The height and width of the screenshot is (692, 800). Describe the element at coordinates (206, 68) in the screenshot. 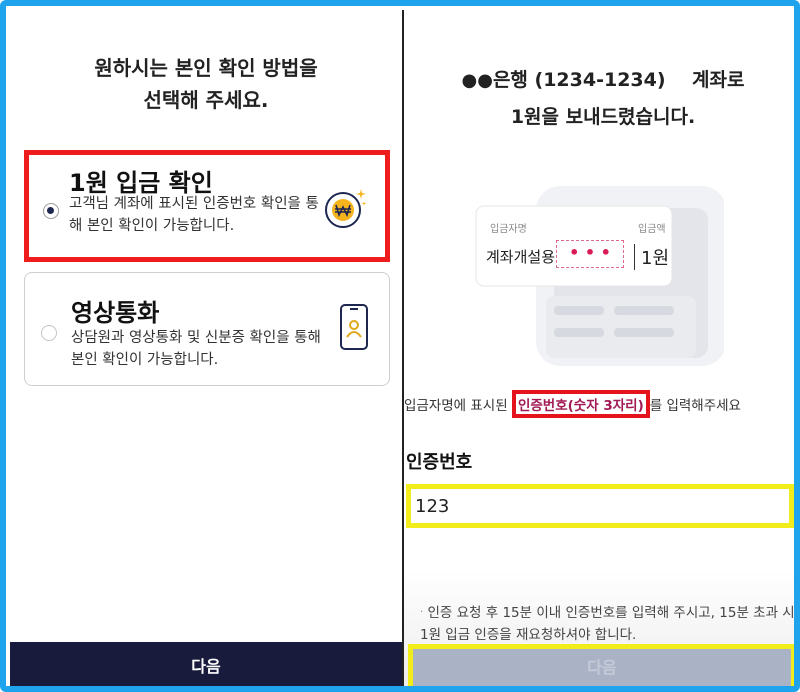

I see `title-line-1: 원하시는 본인 확인 방법을` at that location.